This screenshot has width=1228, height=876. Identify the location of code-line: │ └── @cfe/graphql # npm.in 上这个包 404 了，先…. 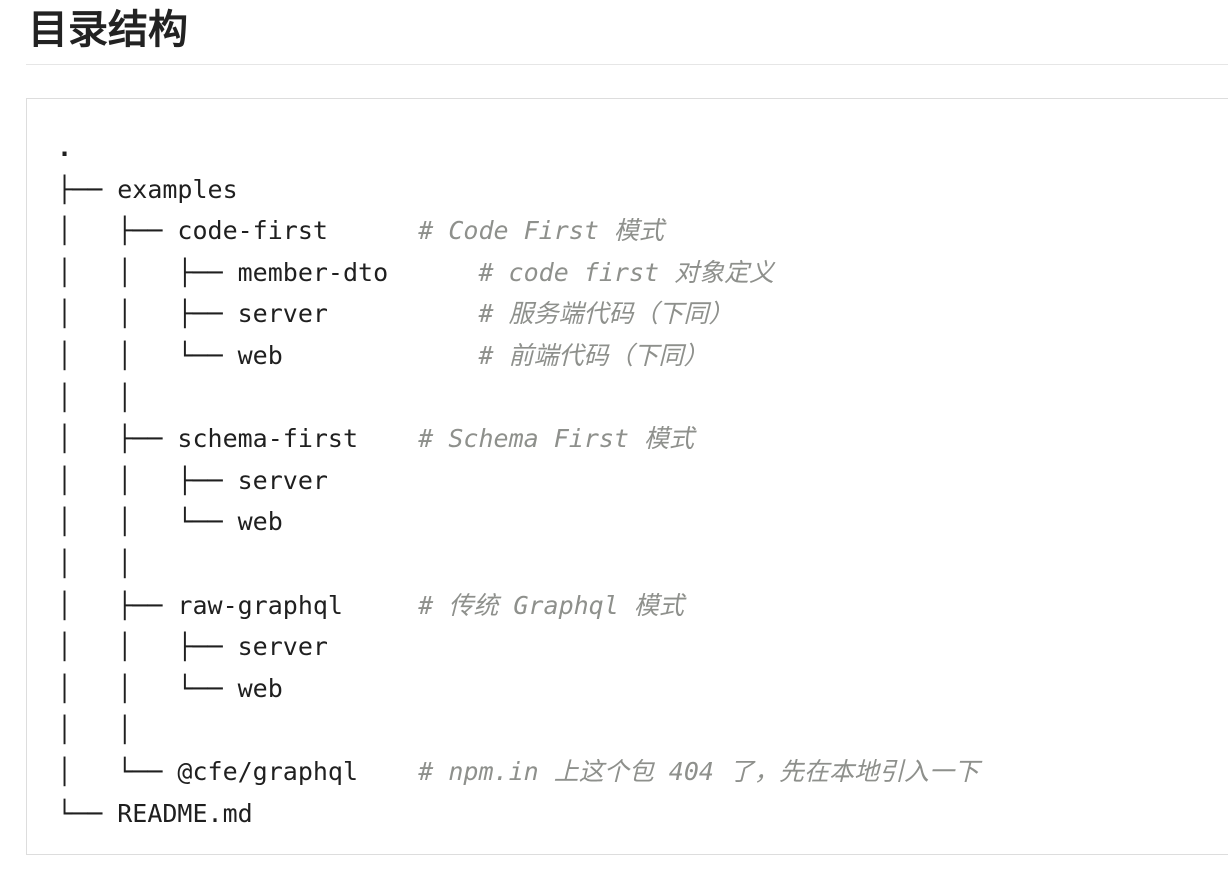
(518, 772).